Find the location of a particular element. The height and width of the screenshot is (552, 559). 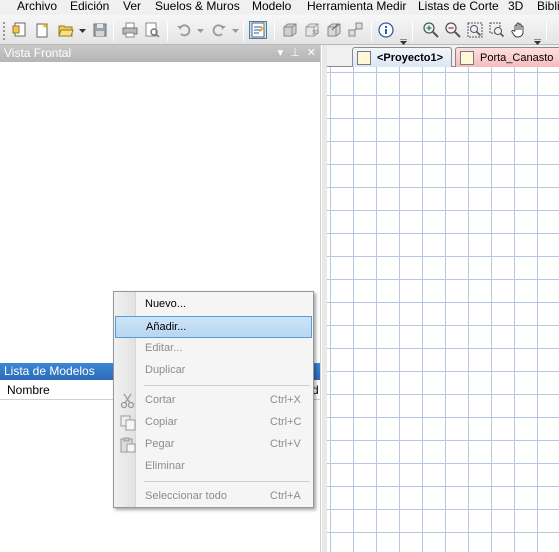

tab-proyecto1-label: <Proyecto1> is located at coordinates (410, 58).